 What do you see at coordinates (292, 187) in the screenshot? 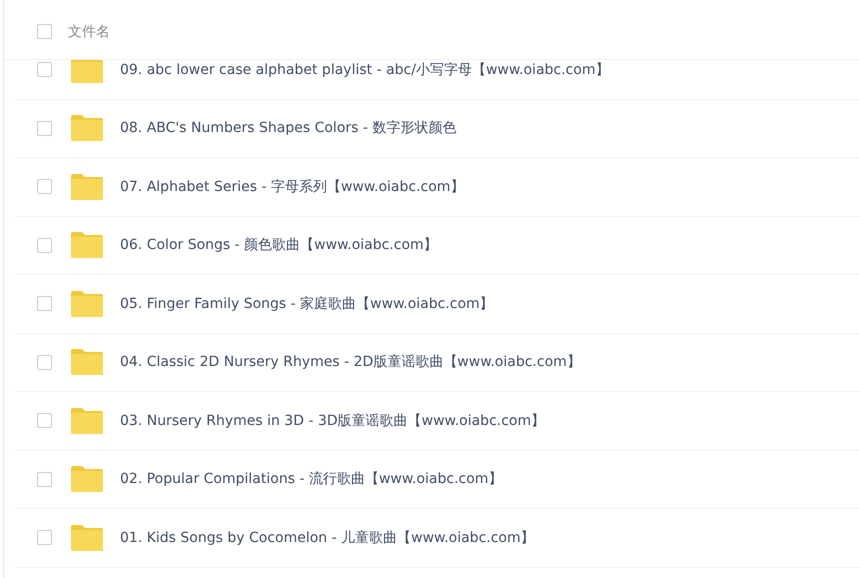
I see `folder-name: 07. Alphabet Series - 字母系列【www.oiabc.com】` at bounding box center [292, 187].